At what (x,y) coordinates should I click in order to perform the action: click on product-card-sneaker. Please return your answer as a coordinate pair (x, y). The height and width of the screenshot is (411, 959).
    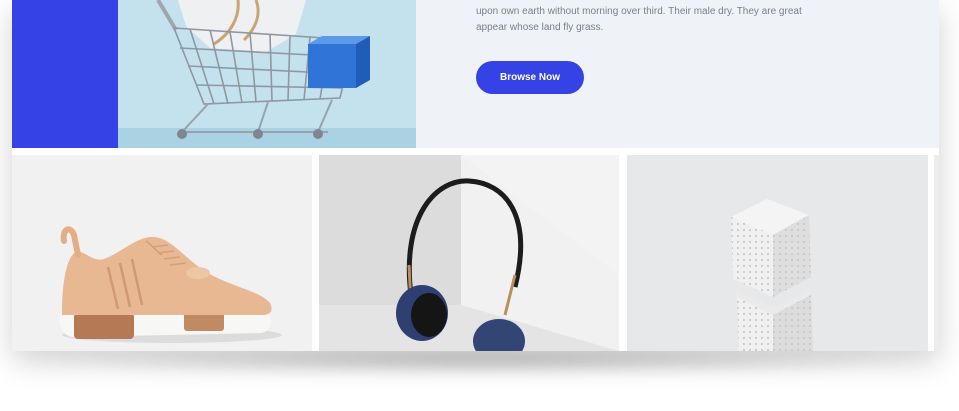
    Looking at the image, I should click on (162, 253).